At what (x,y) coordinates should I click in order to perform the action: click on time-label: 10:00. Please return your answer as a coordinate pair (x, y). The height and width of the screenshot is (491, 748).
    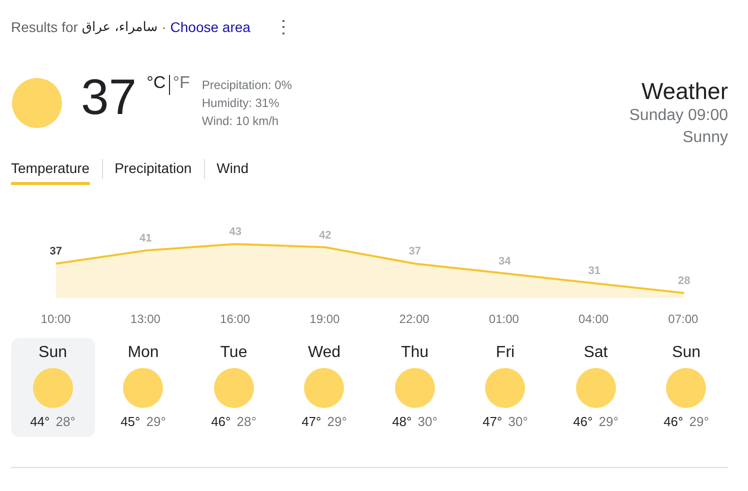
    Looking at the image, I should click on (56, 319).